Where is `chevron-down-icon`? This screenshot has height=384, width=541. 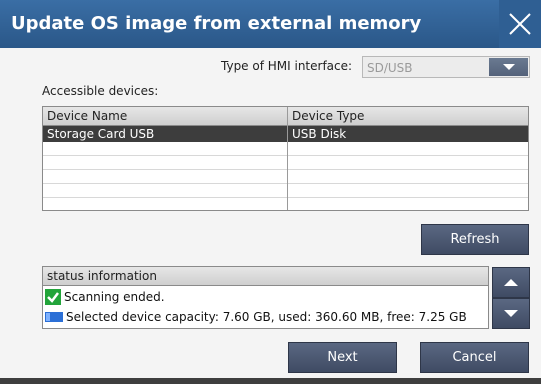
chevron-down-icon is located at coordinates (508, 67).